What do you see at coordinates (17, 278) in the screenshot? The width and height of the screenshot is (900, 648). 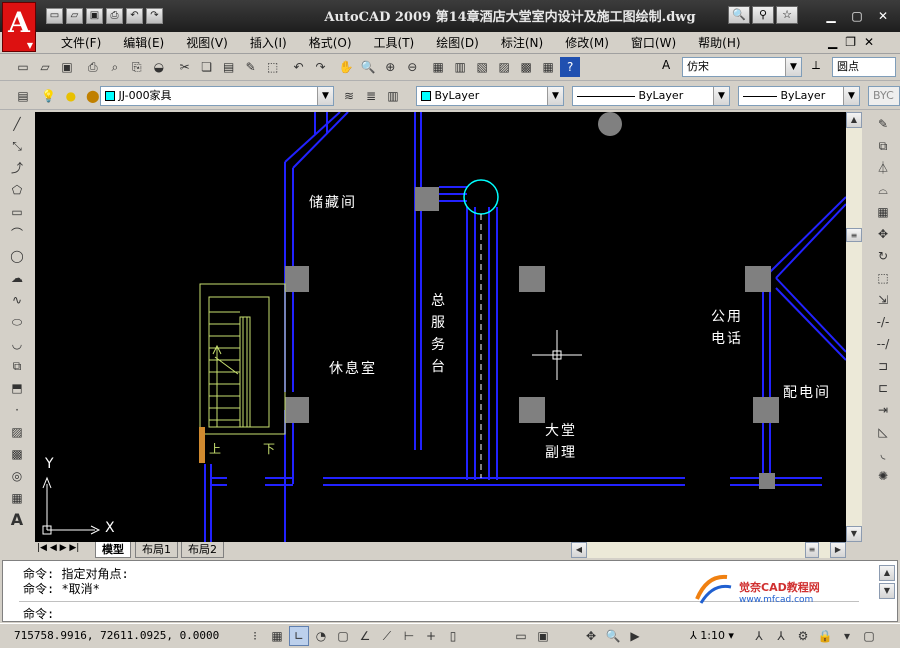 I see `revision-cloud-icon: ☁` at bounding box center [17, 278].